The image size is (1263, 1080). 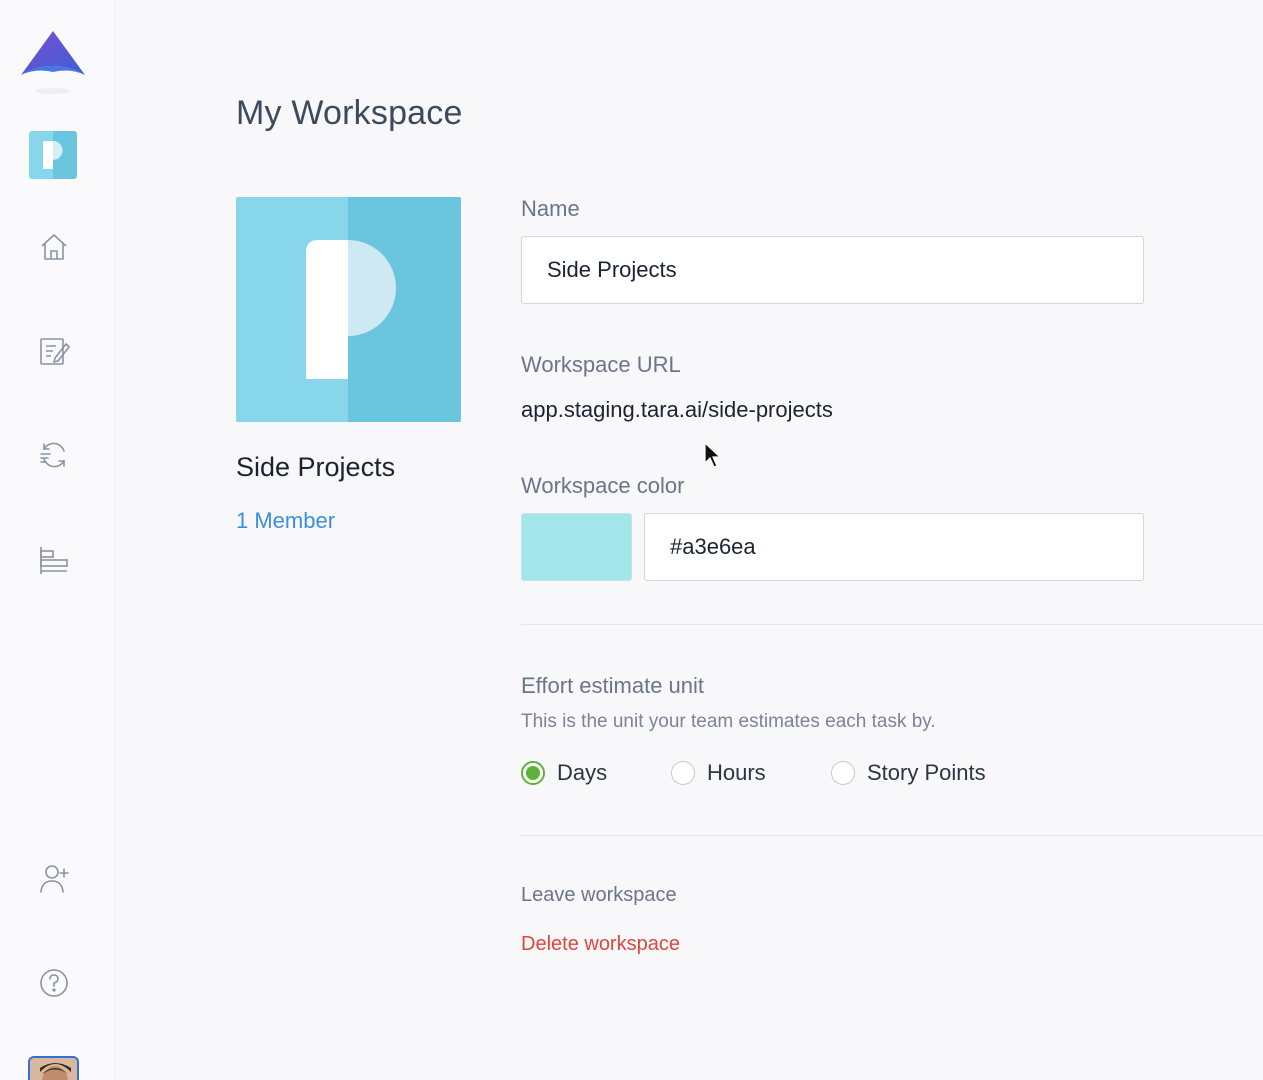 What do you see at coordinates (601, 364) in the screenshot?
I see `workspace-url-label: Workspace URL` at bounding box center [601, 364].